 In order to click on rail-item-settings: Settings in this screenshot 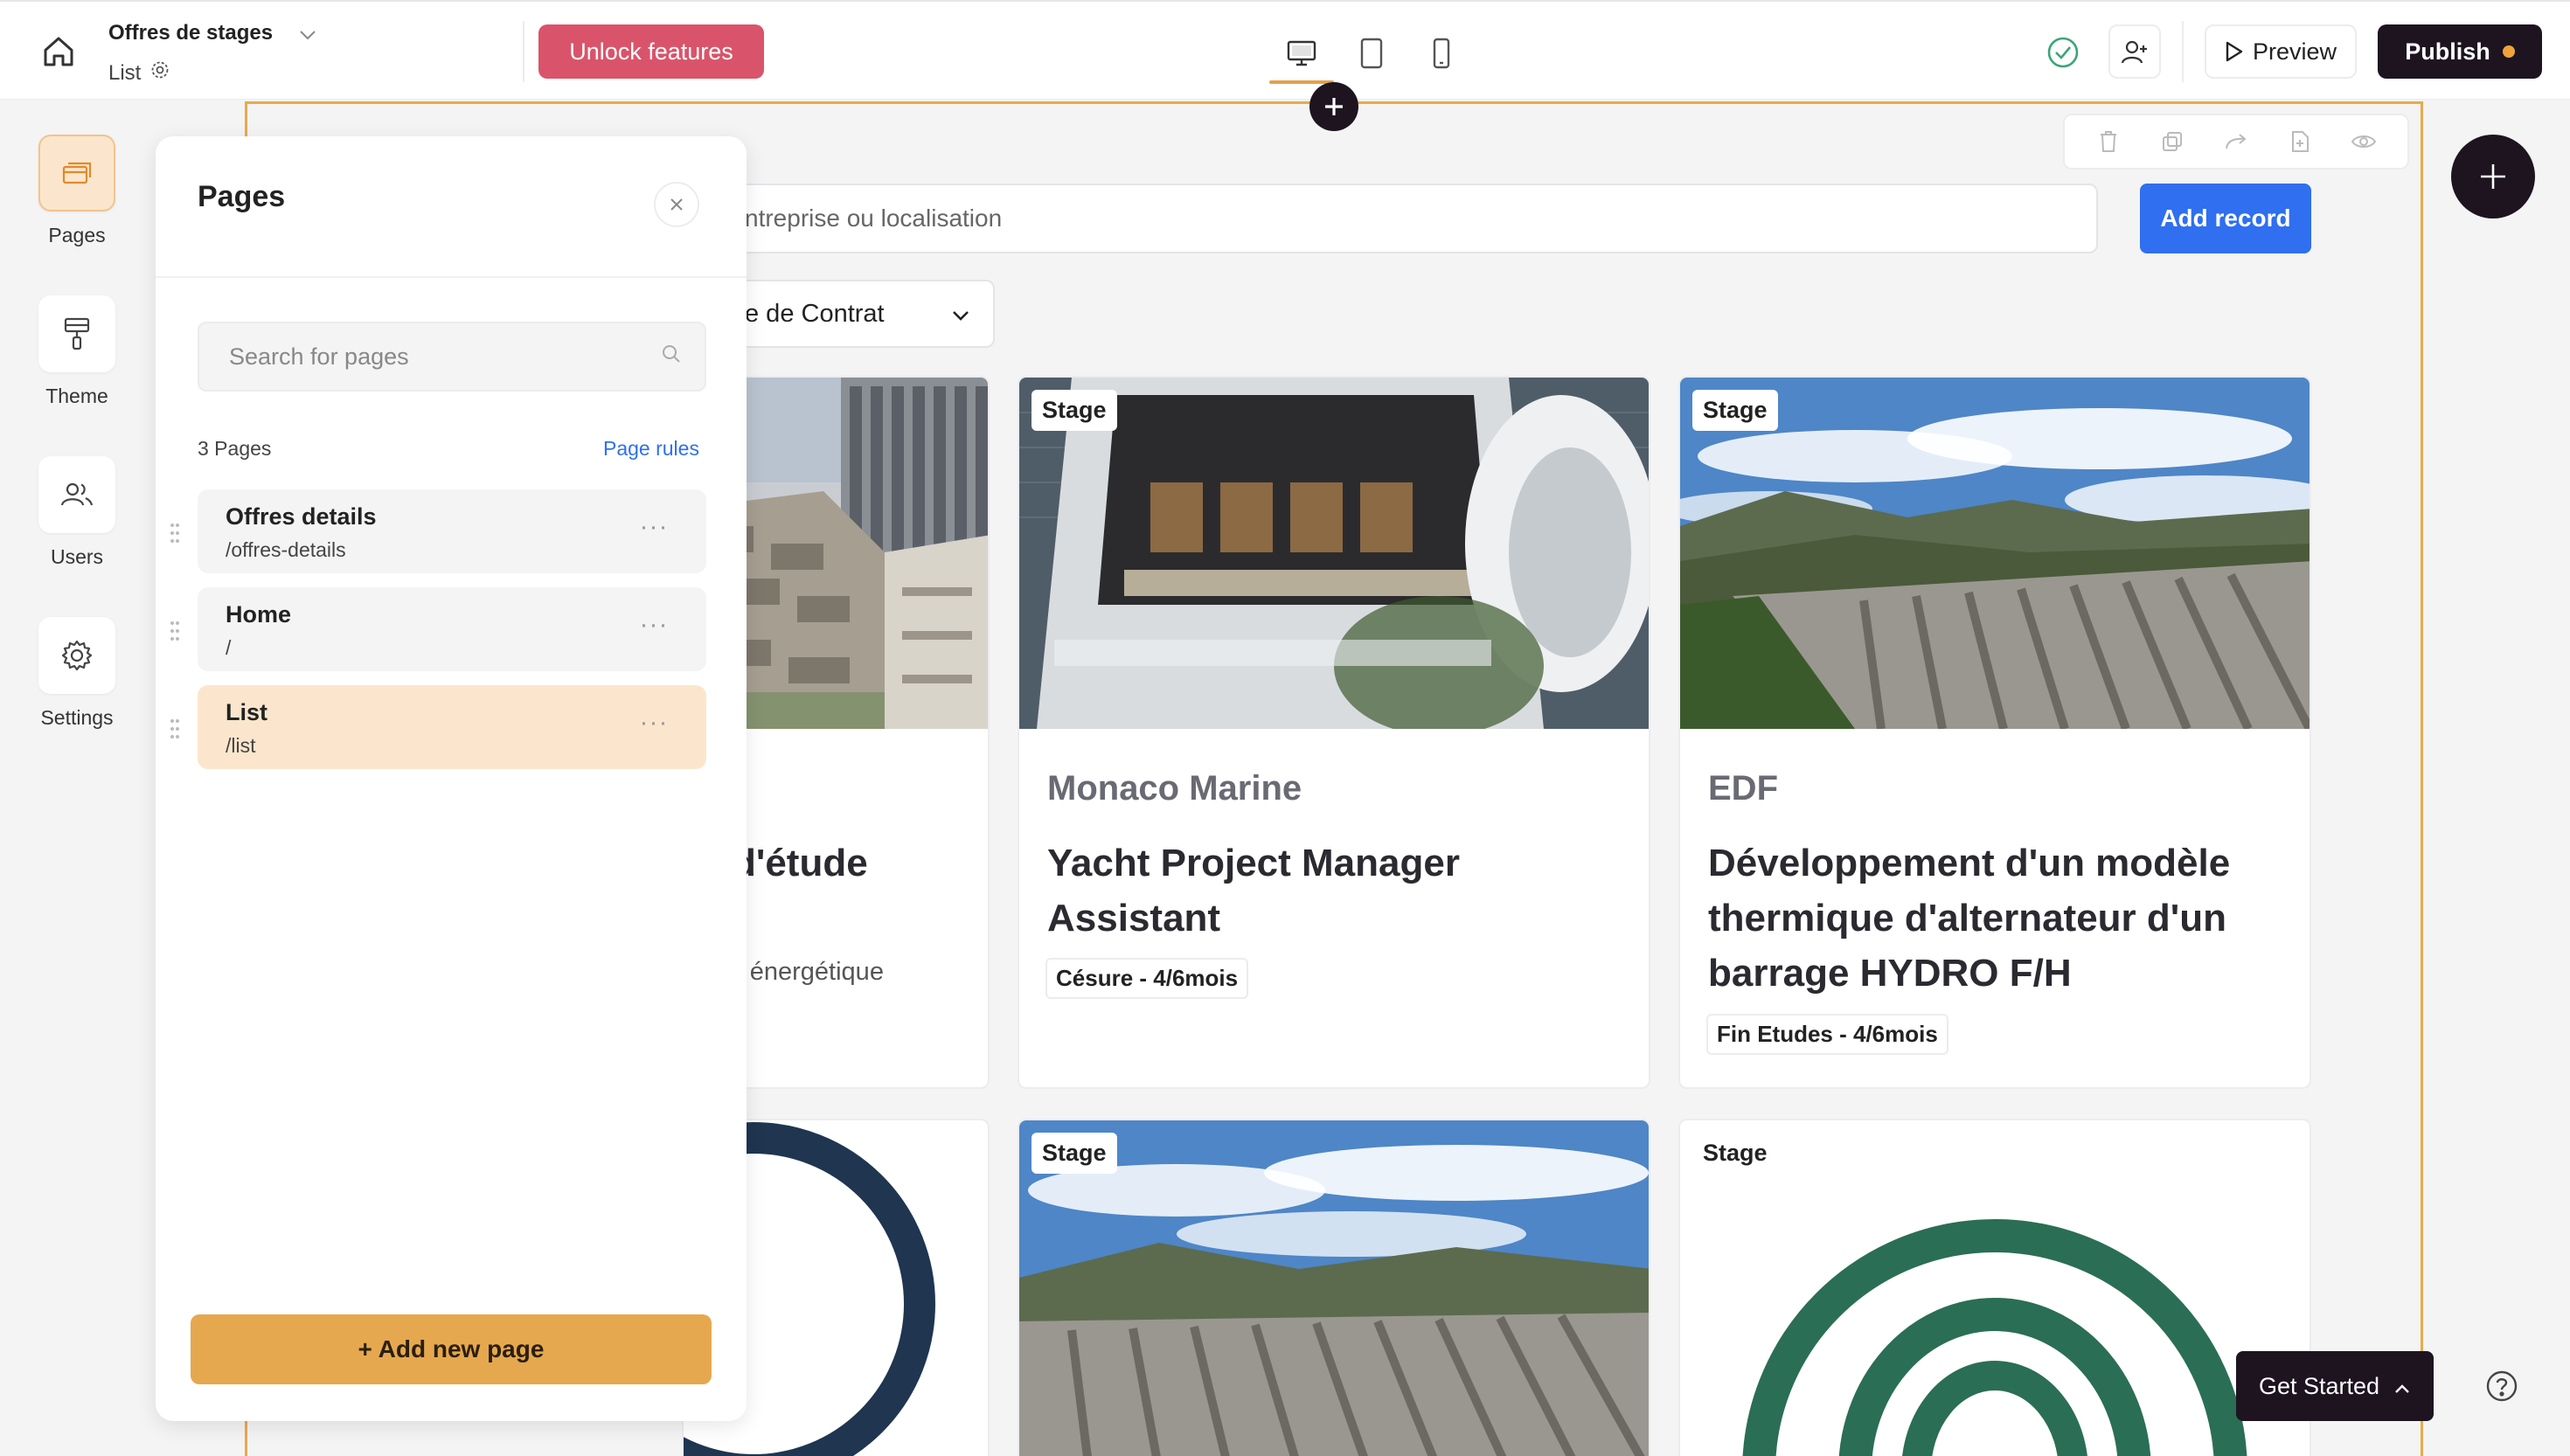, I will do `click(77, 673)`.